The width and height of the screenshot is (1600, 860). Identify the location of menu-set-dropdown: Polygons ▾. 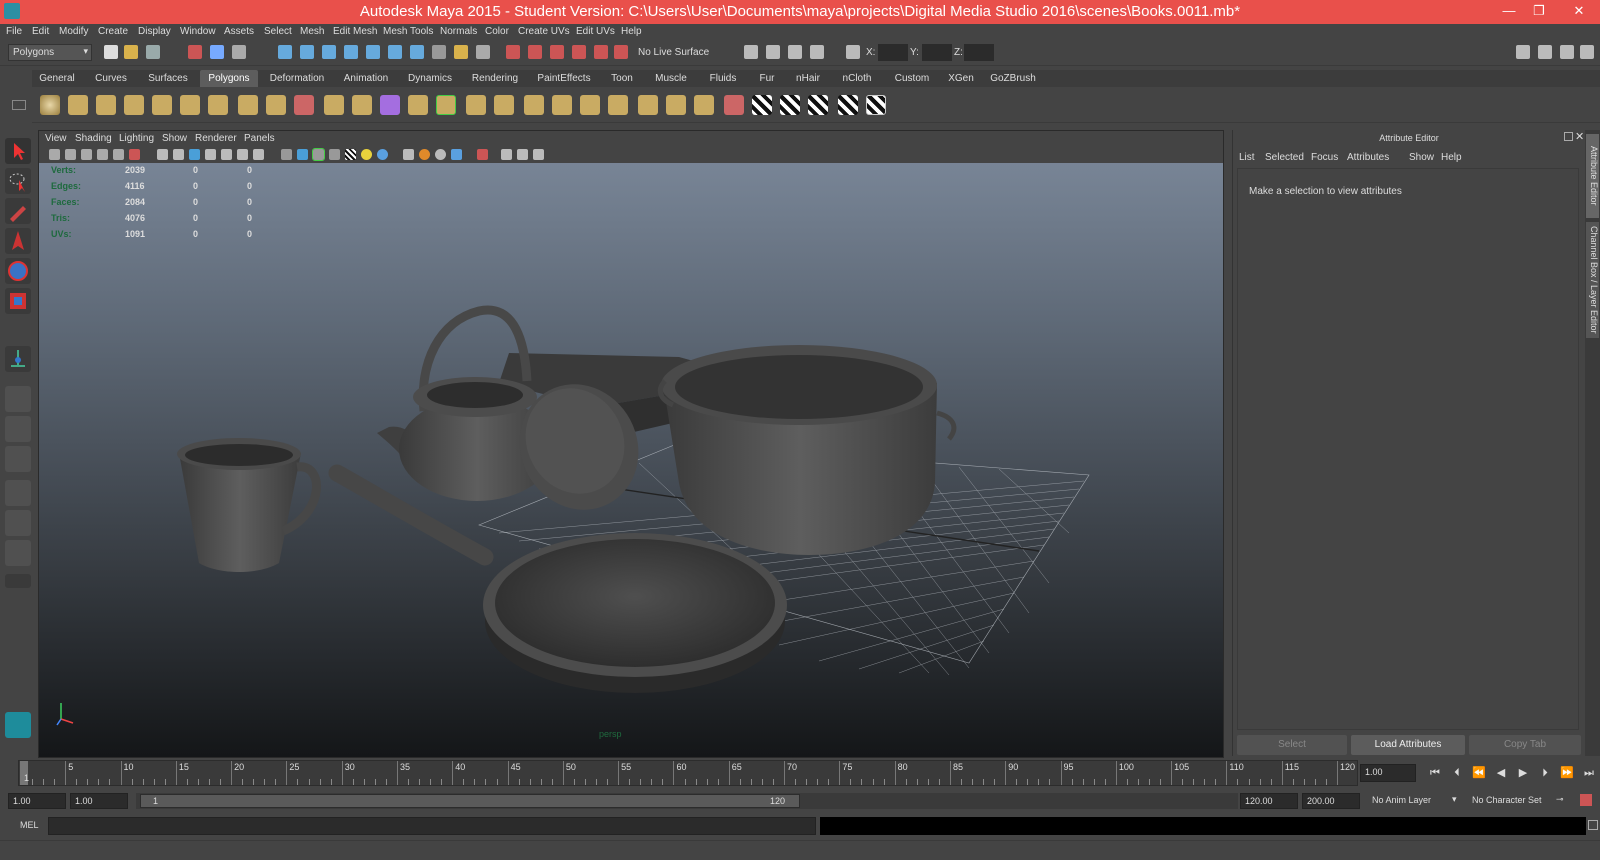
(50, 52).